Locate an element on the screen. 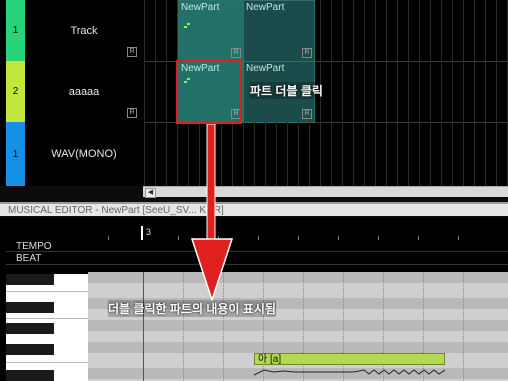 This screenshot has width=508, height=381. track-header-2: aaaaa R is located at coordinates (84, 92).